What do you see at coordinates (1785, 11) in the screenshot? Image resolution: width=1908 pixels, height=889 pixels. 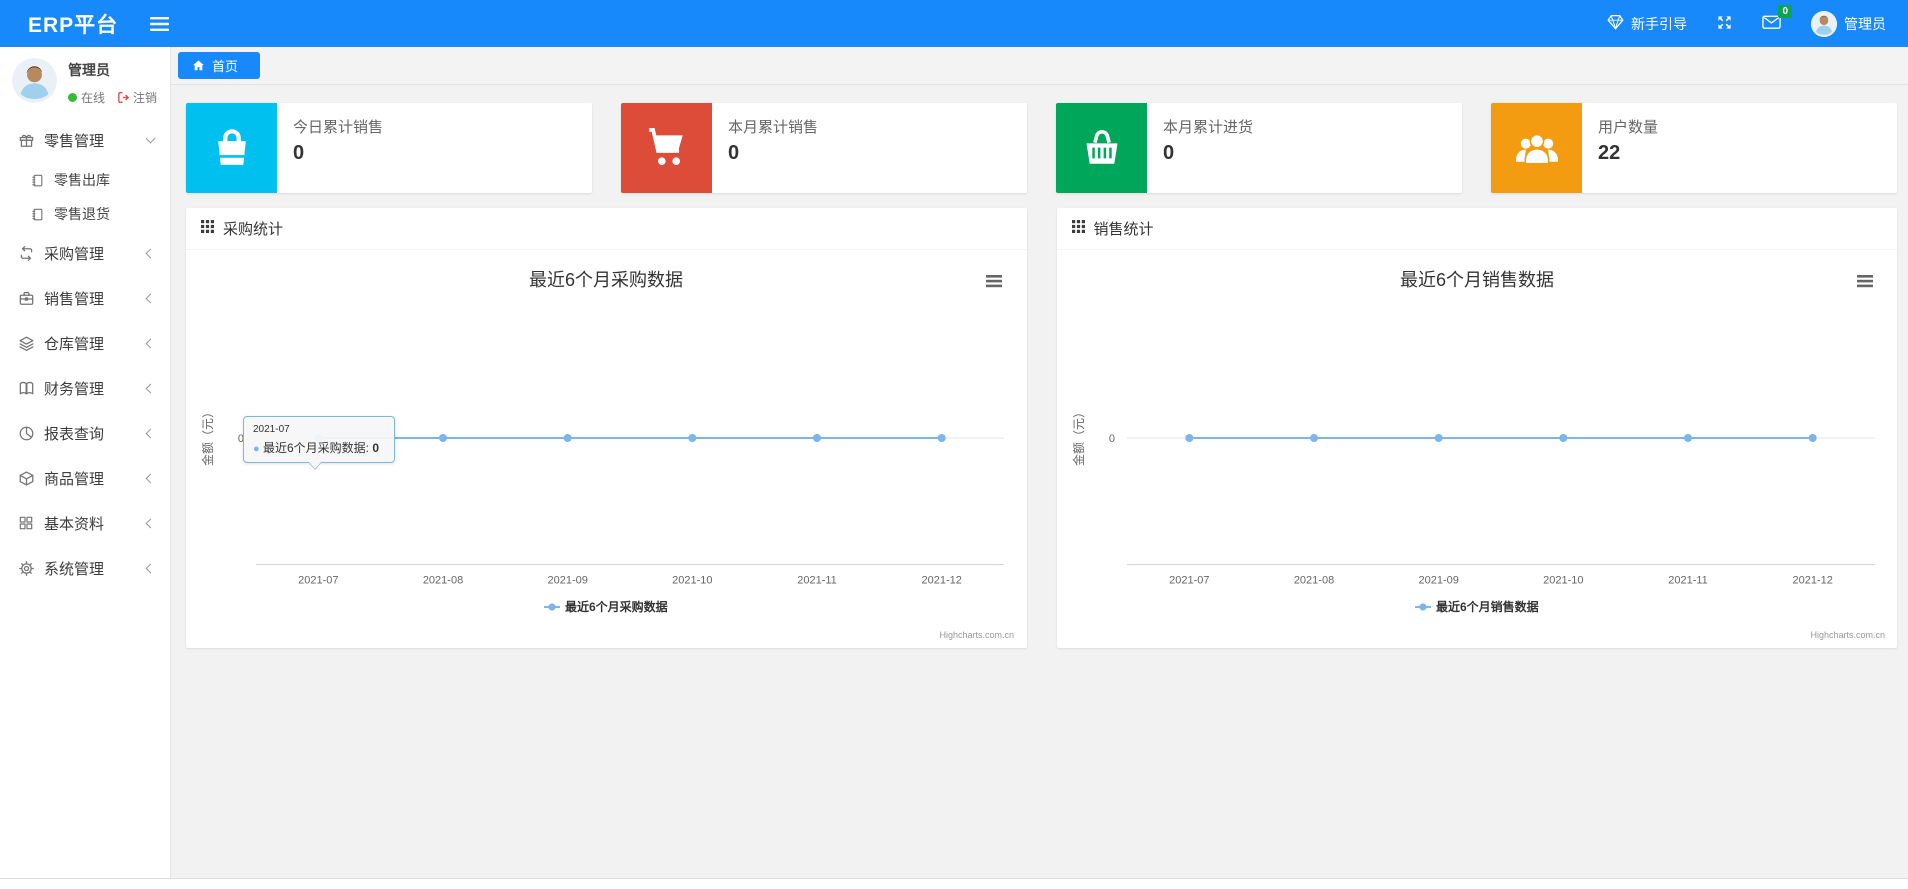 I see `message-count-badge: 0` at bounding box center [1785, 11].